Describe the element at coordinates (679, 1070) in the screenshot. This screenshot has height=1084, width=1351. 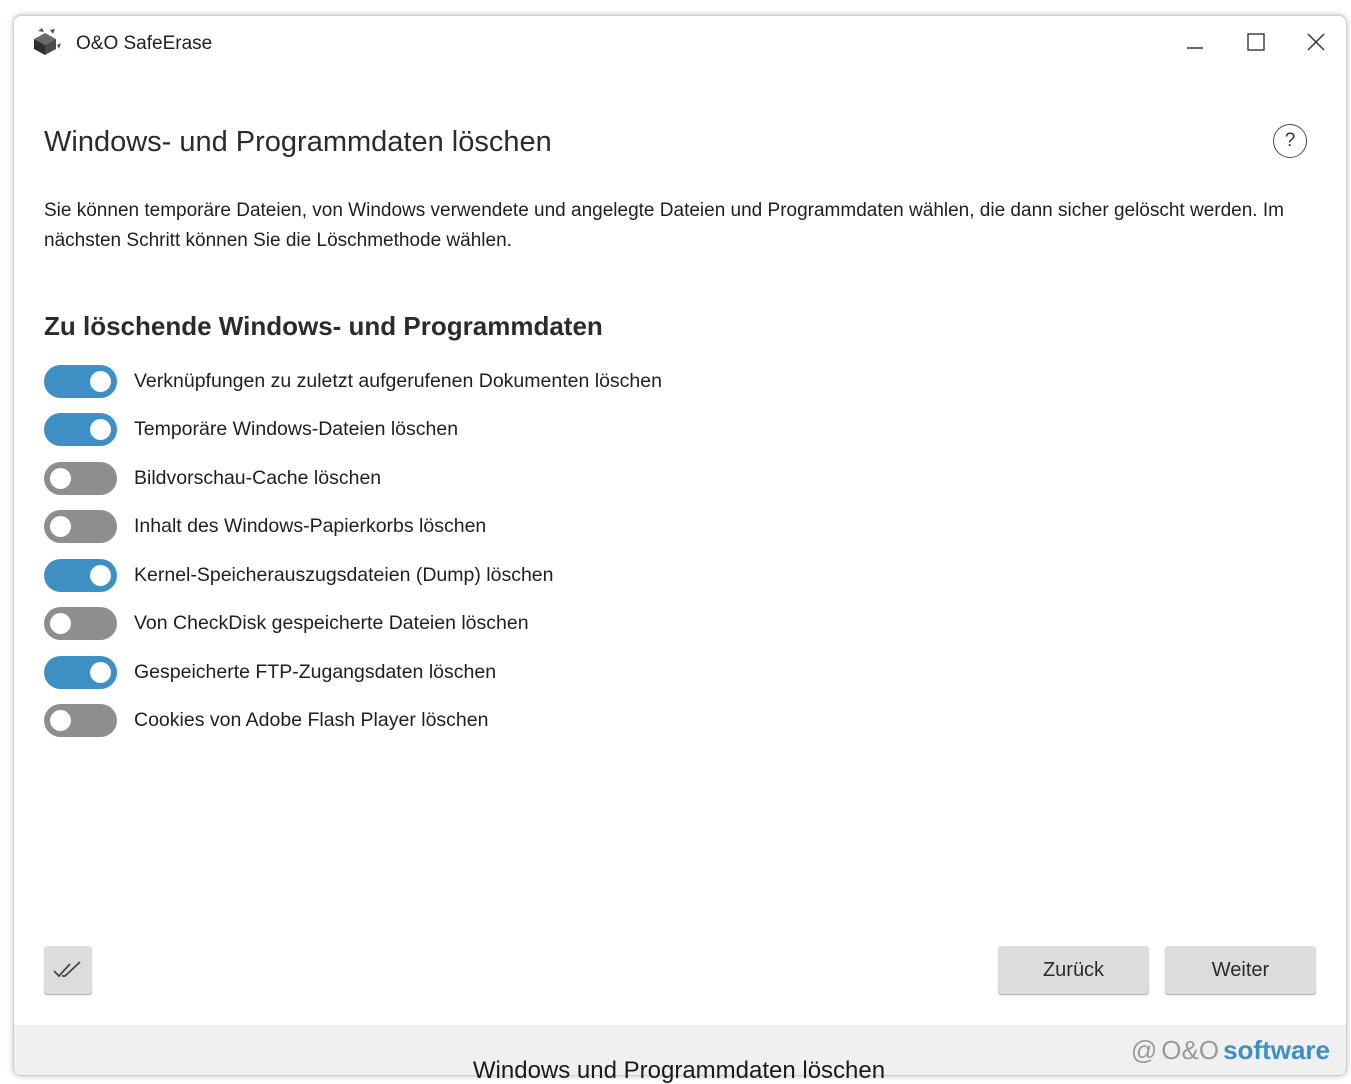
I see `image-caption: Windows und Programmdaten löschen` at that location.